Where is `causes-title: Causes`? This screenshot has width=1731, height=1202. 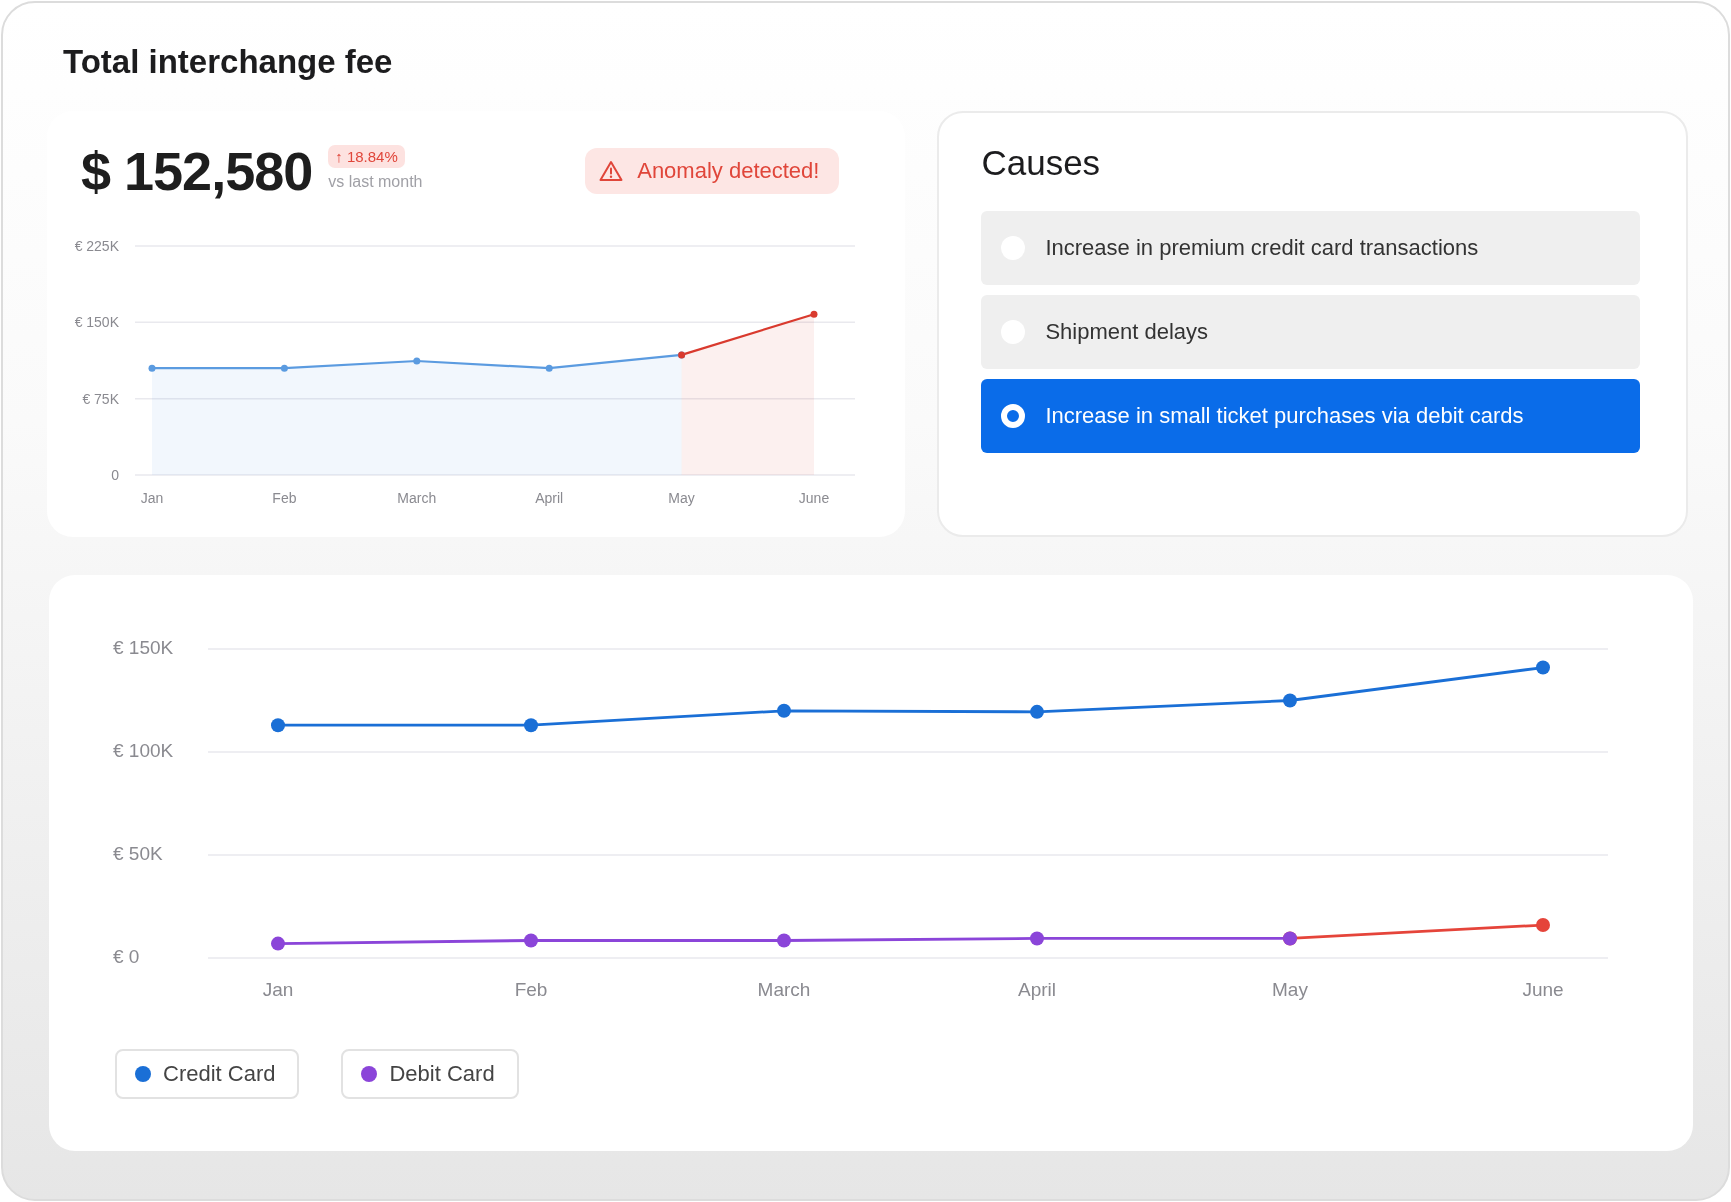 causes-title: Causes is located at coordinates (1041, 163).